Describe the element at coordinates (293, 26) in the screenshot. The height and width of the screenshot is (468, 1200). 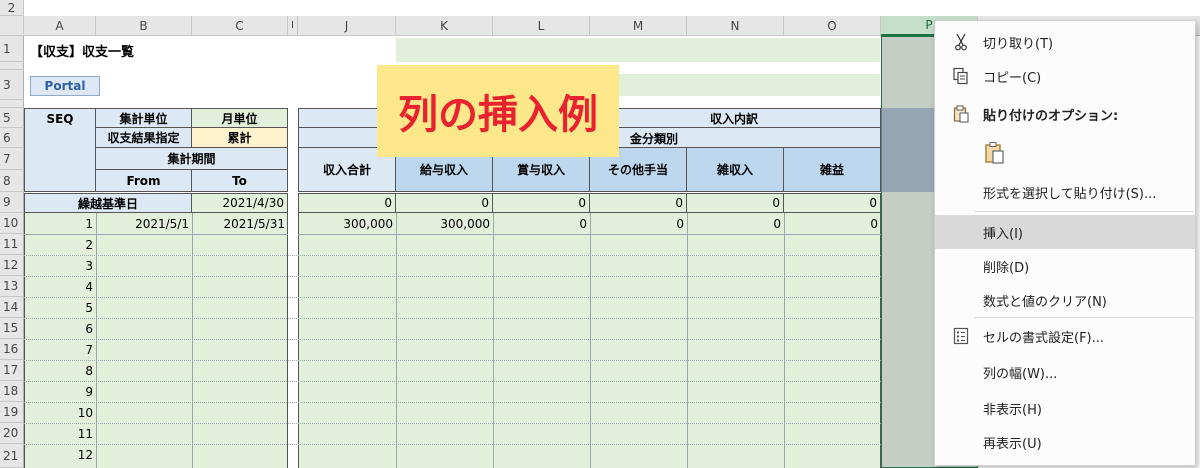
I see `col-header-i: I` at that location.